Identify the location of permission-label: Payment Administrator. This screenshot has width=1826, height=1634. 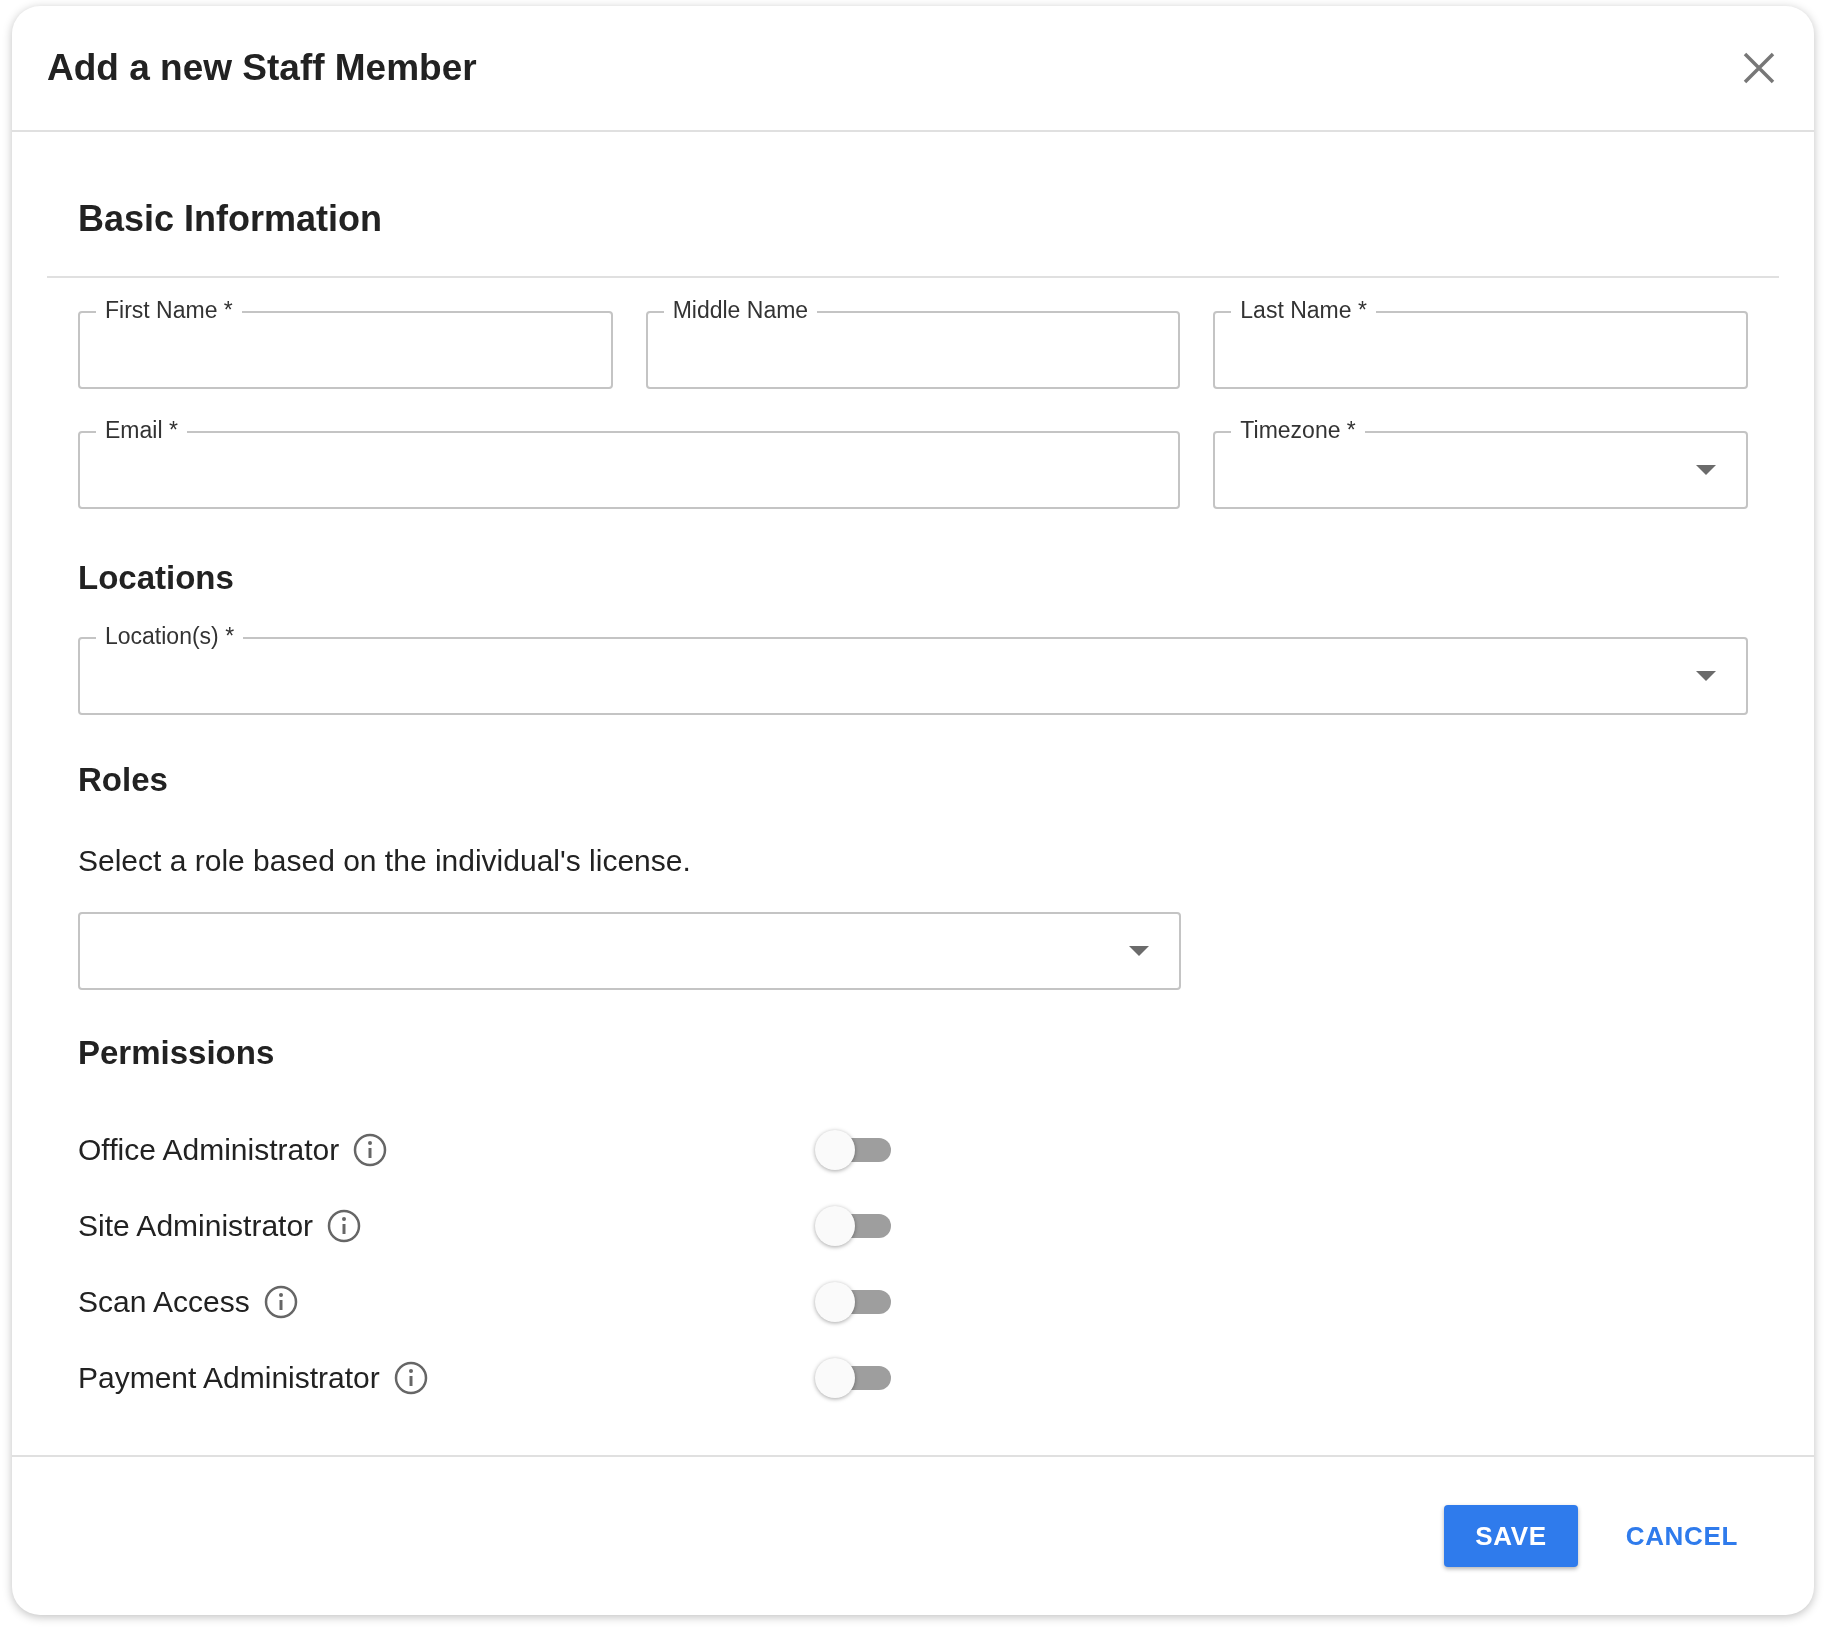
(229, 1378).